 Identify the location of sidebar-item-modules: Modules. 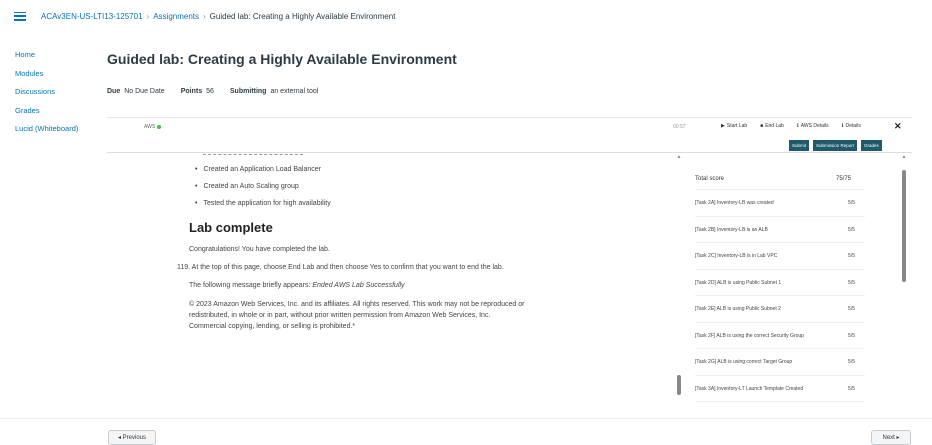
(55, 77).